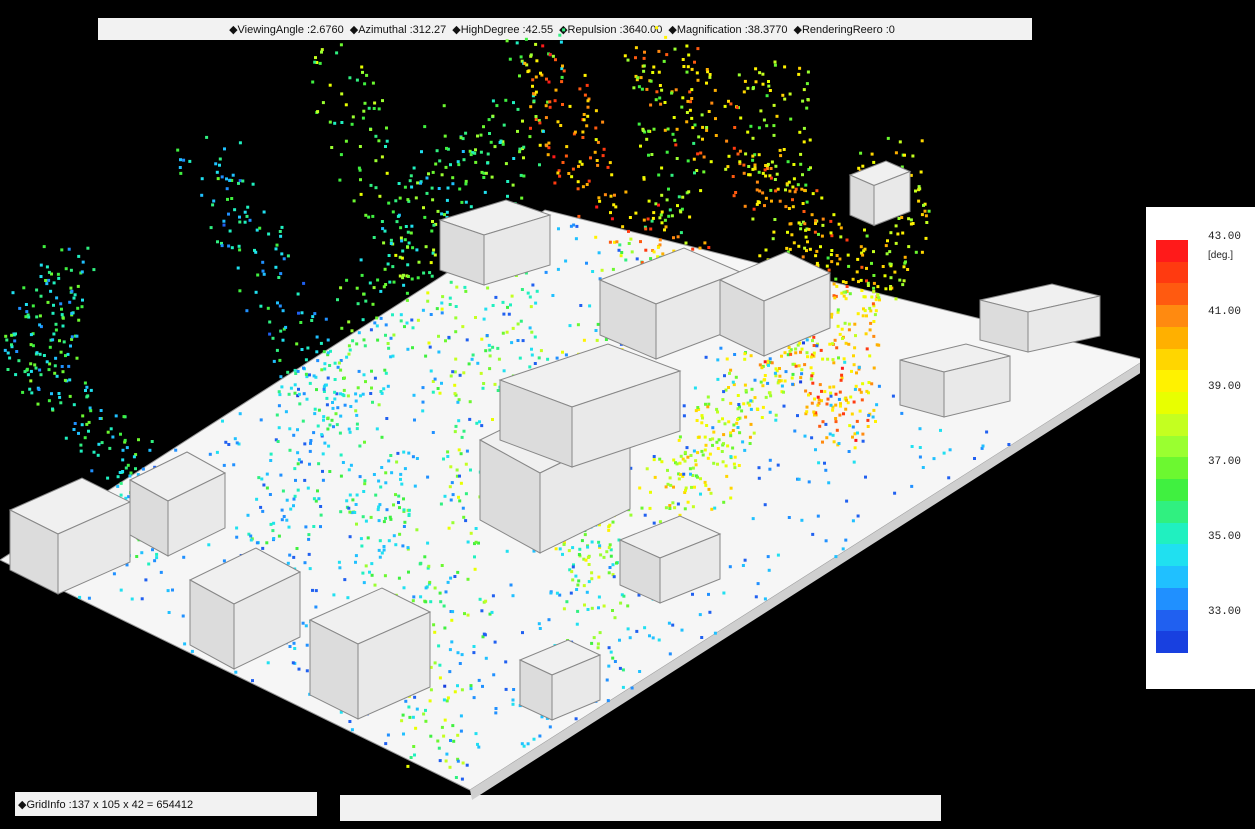 This screenshot has height=829, width=1255. What do you see at coordinates (1225, 612) in the screenshot?
I see `legend-tick-label: 33.00` at bounding box center [1225, 612].